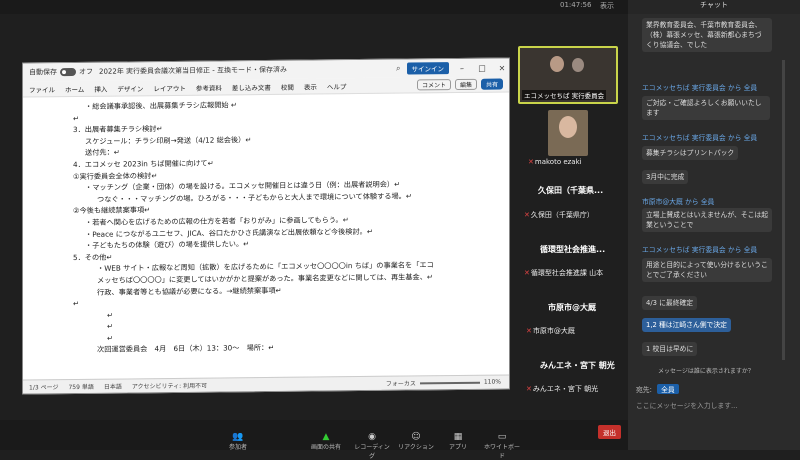  Describe the element at coordinates (68, 72) in the screenshot. I see `toggle-icon` at that location.